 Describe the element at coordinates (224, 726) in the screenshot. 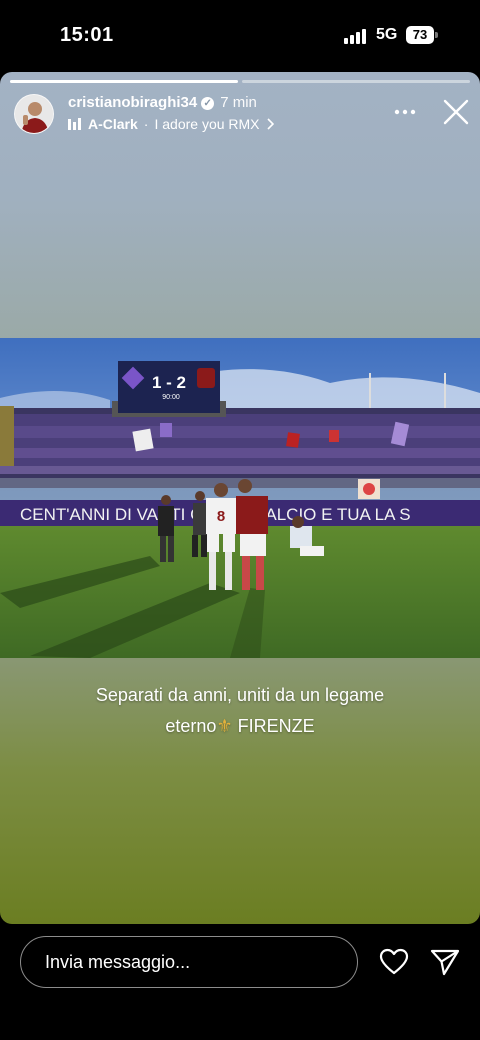

I see `fleur-de-lis-emoji: ⚜` at that location.